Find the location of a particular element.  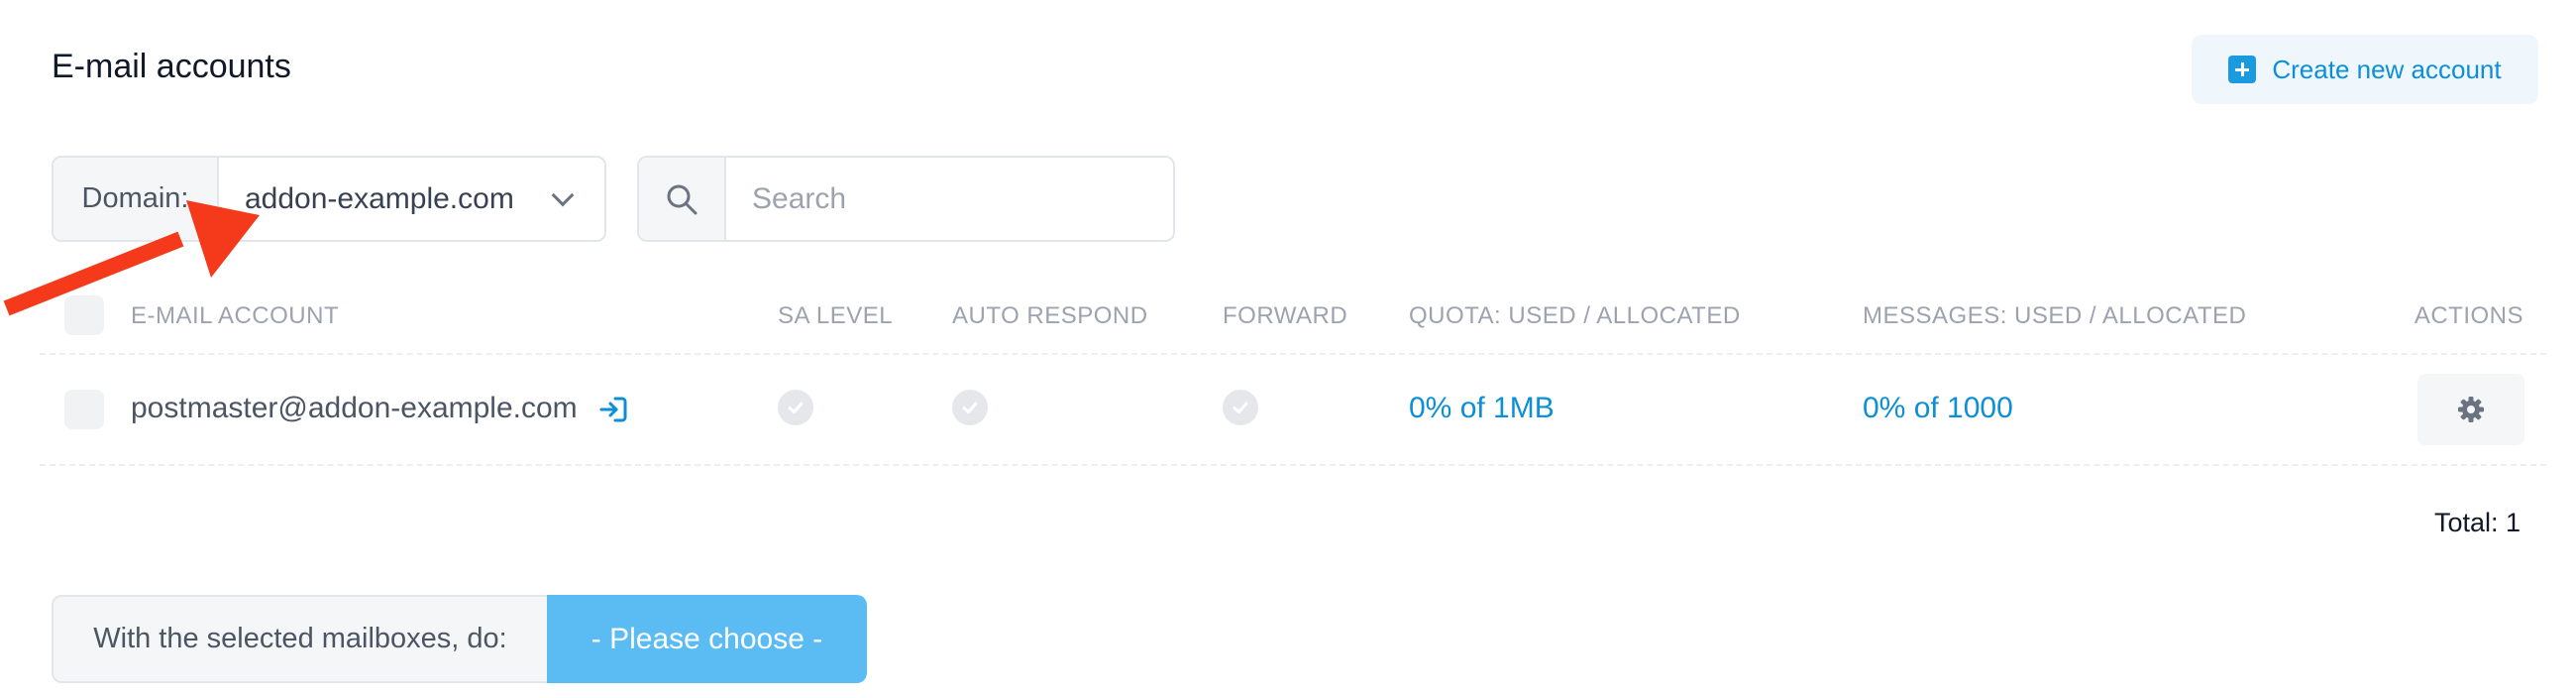

bulk-action-select: - Please choose - is located at coordinates (707, 639).